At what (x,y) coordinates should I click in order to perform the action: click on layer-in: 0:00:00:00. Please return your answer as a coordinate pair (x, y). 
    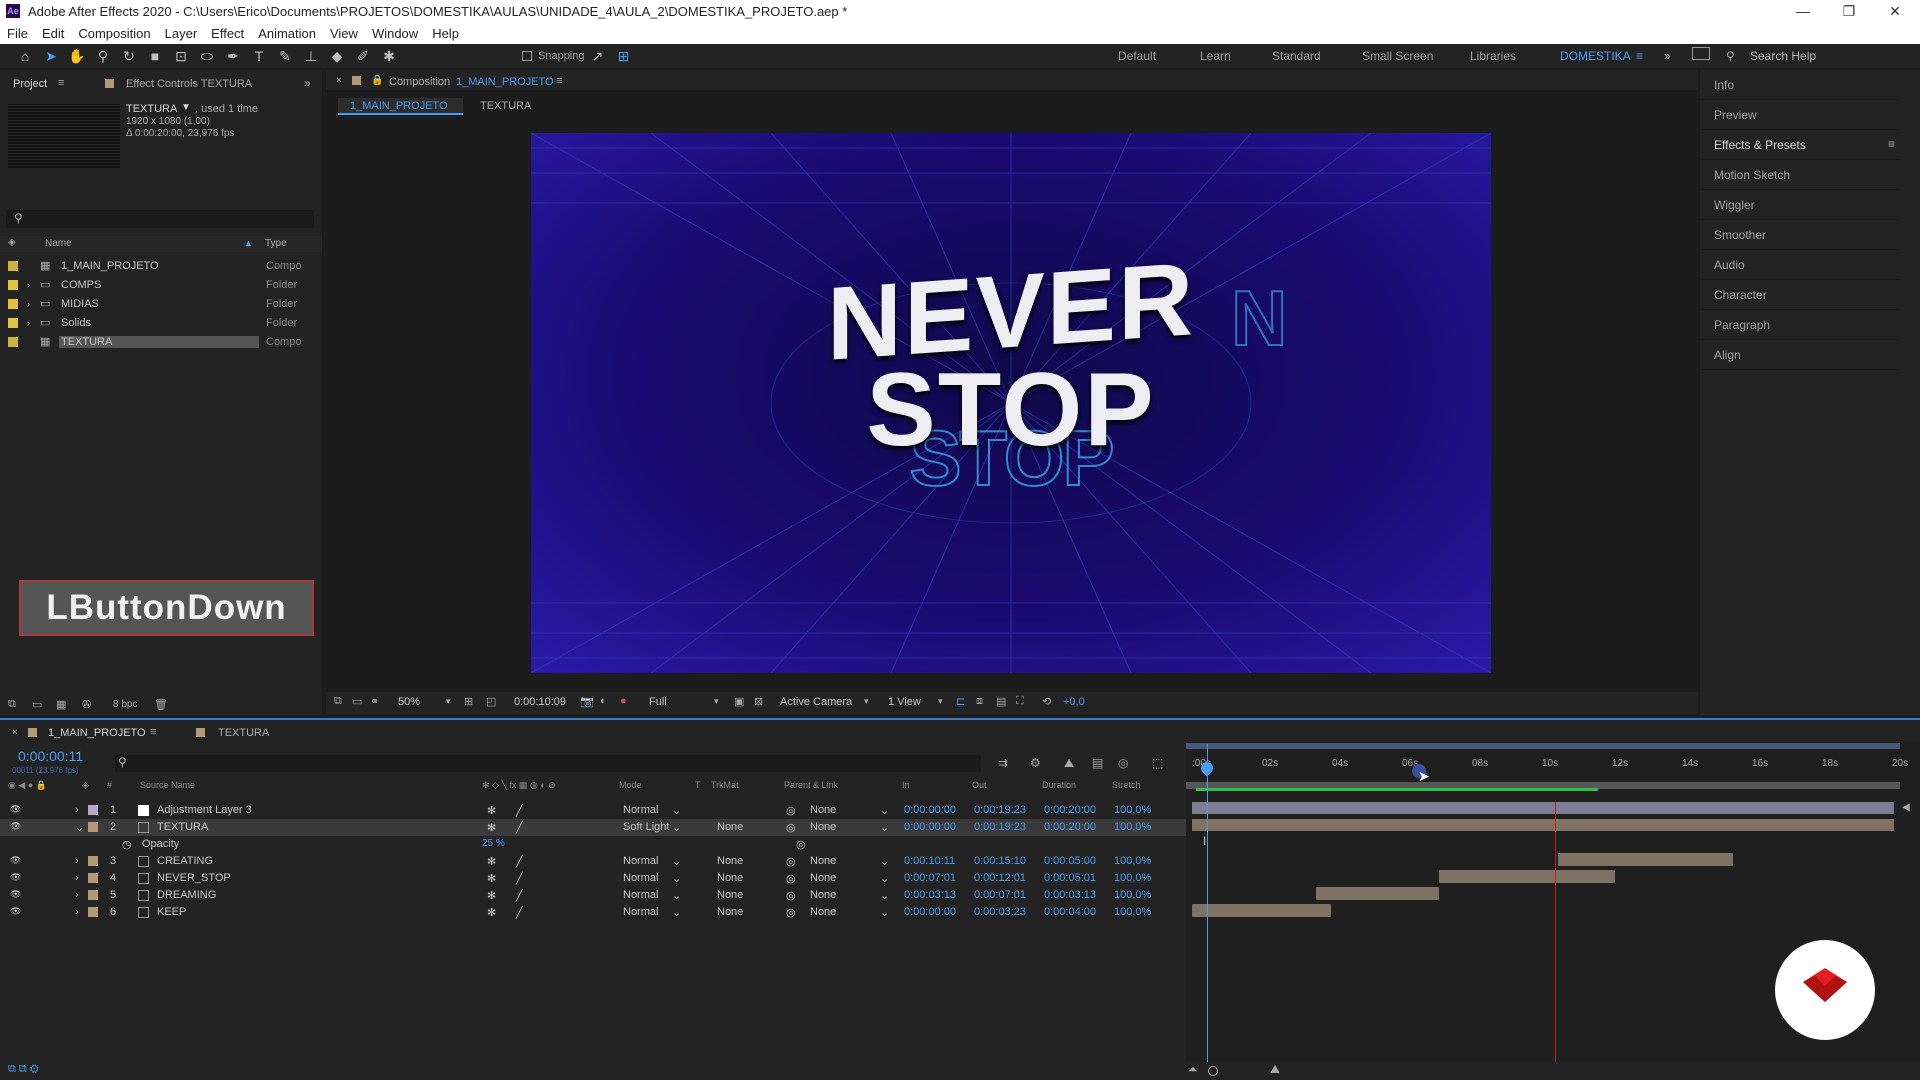
    Looking at the image, I should click on (930, 827).